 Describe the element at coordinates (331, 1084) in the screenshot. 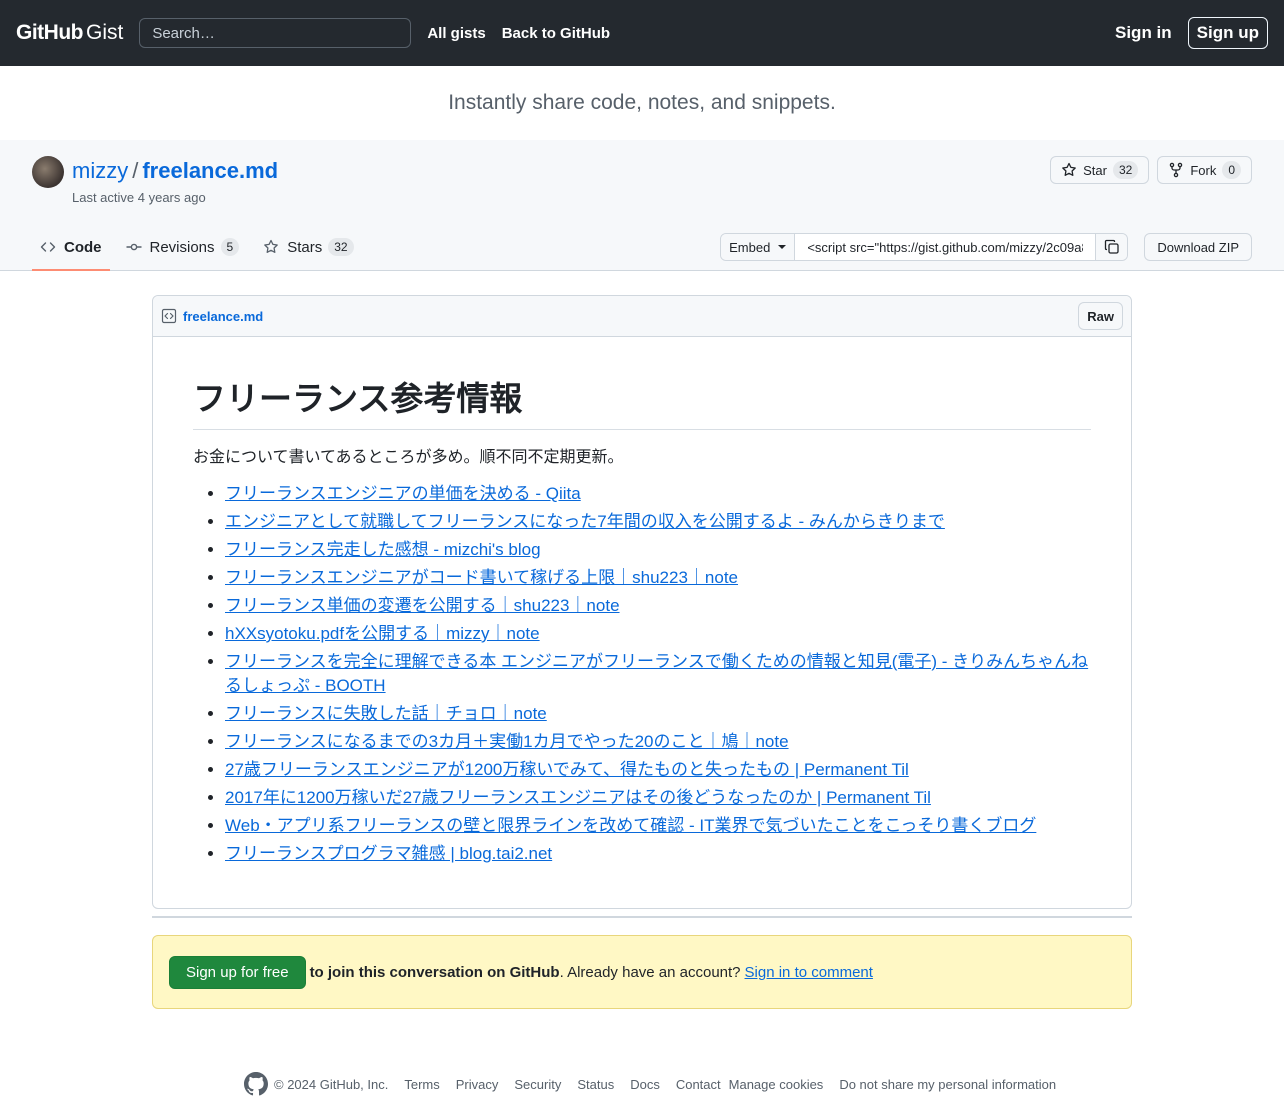

I see `footer-copyright: © 2024 GitHub, Inc.` at that location.